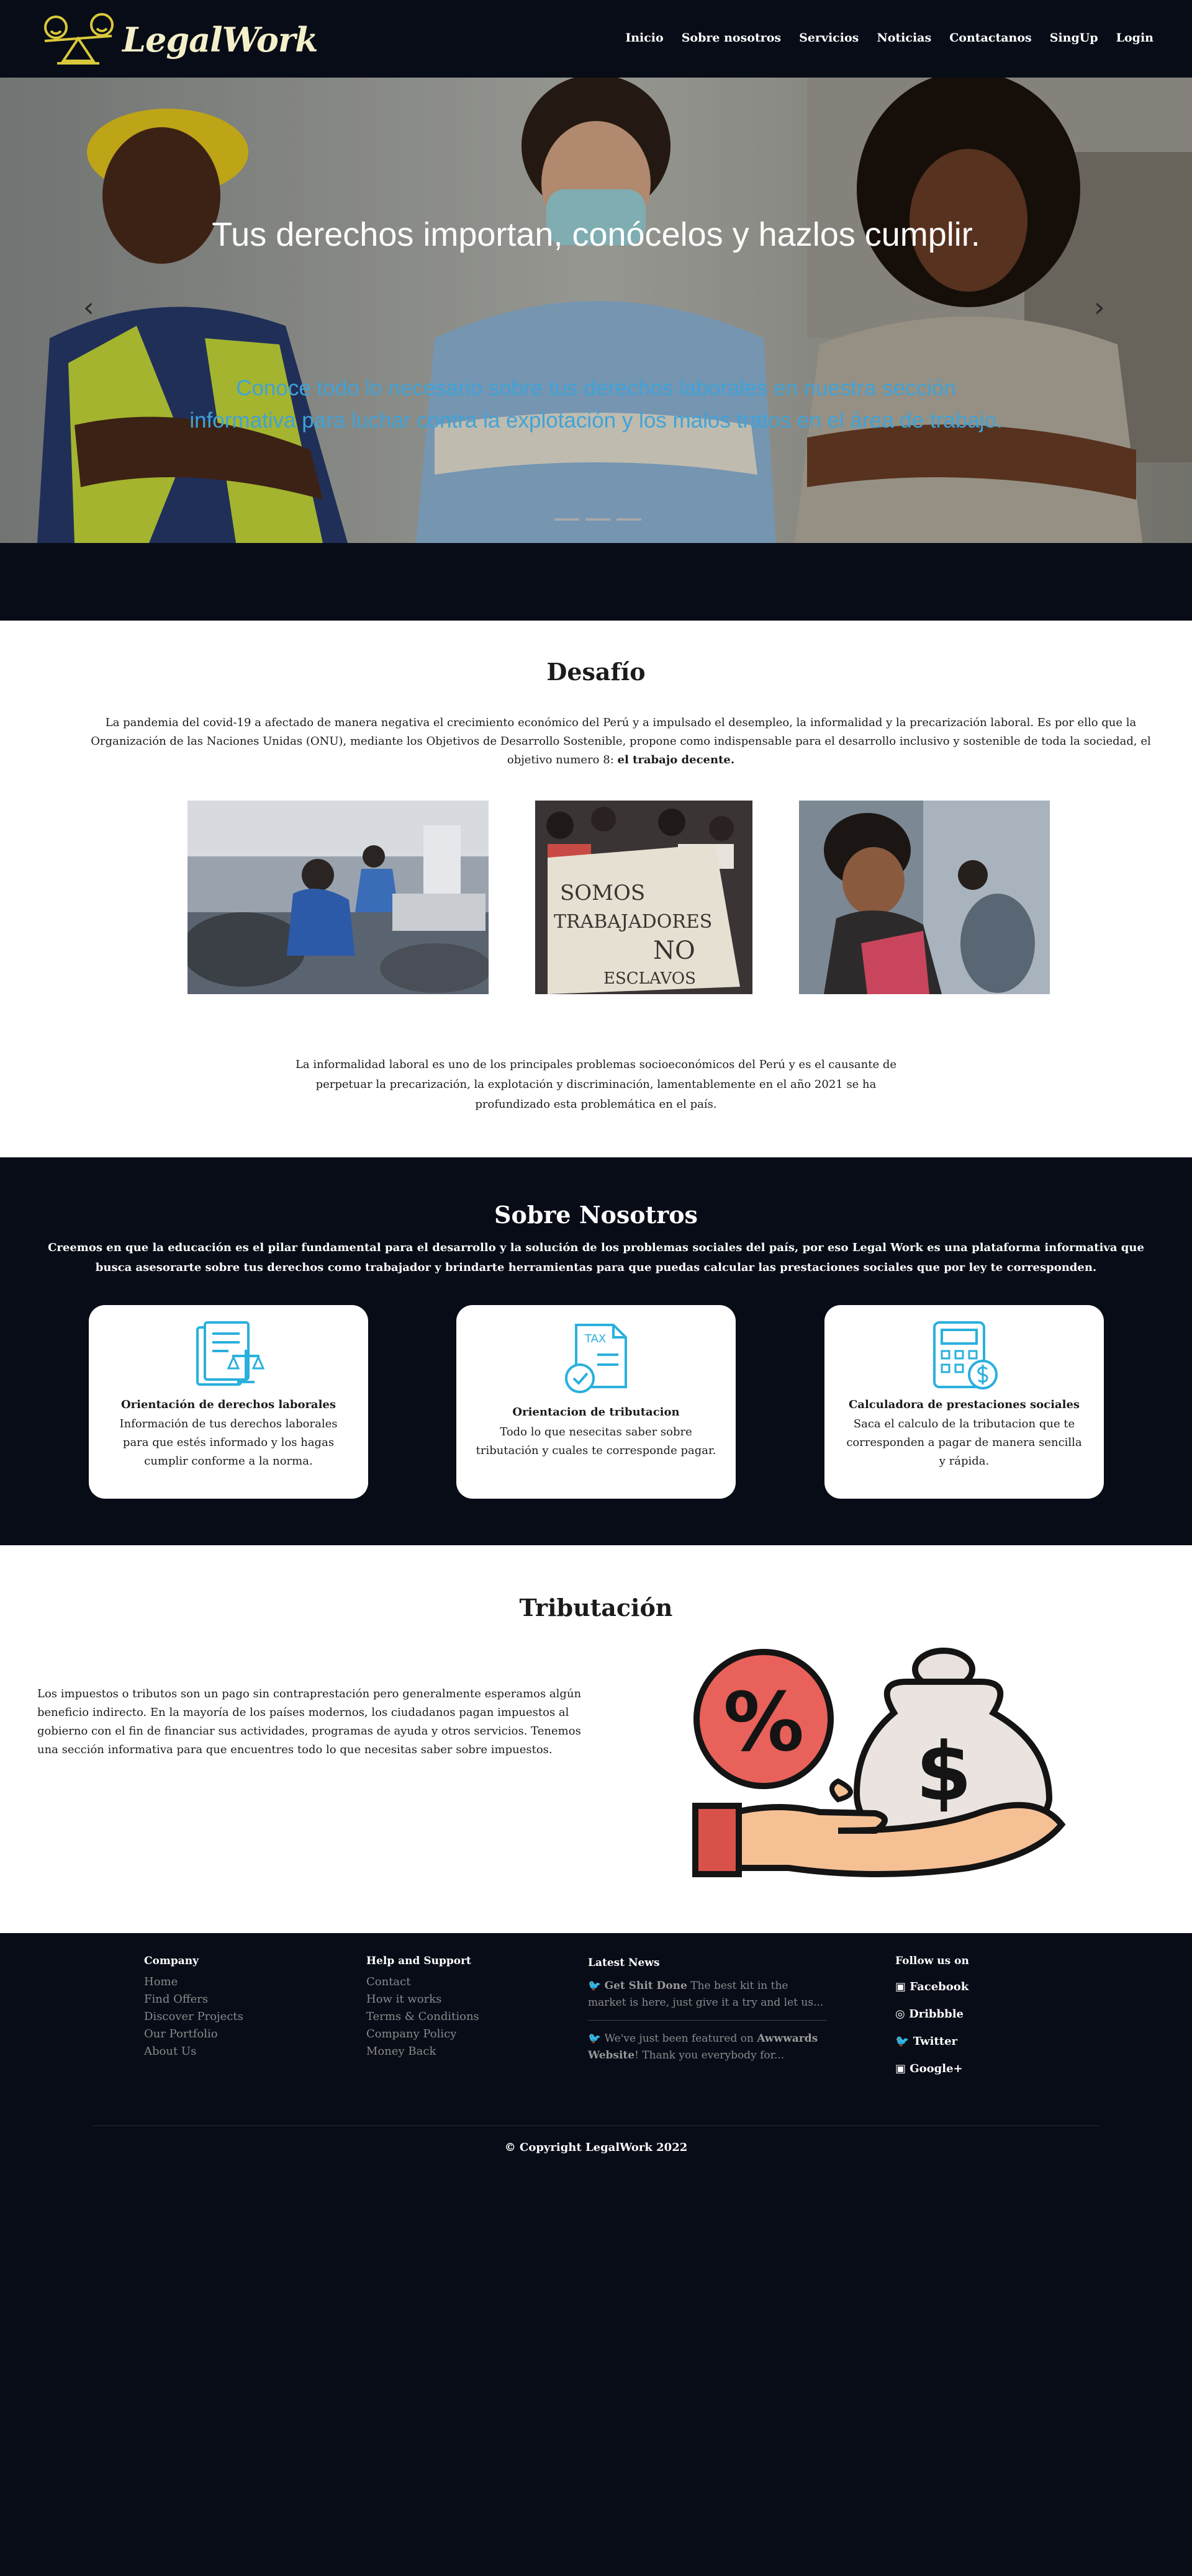  What do you see at coordinates (900, 2068) in the screenshot?
I see `google-plus-icon: ▣` at bounding box center [900, 2068].